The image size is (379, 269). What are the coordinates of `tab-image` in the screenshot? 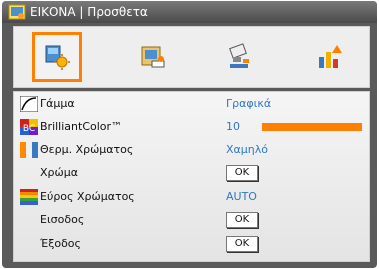 It's located at (57, 57).